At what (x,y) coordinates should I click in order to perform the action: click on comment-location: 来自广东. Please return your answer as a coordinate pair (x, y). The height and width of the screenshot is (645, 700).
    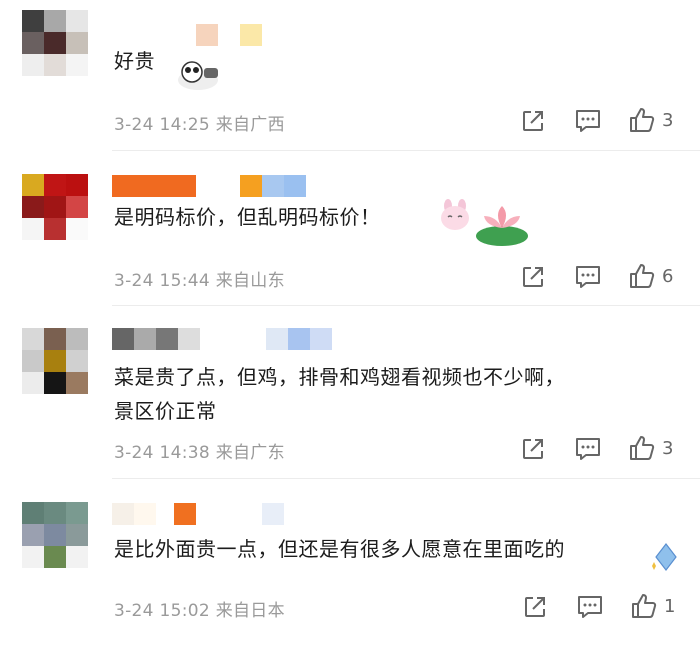
    Looking at the image, I should click on (250, 453).